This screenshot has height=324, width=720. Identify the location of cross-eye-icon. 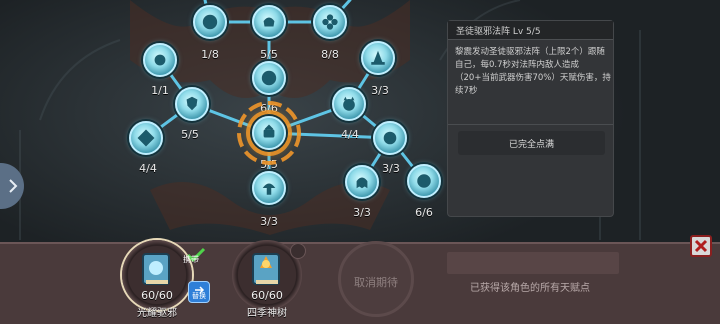
(160, 60).